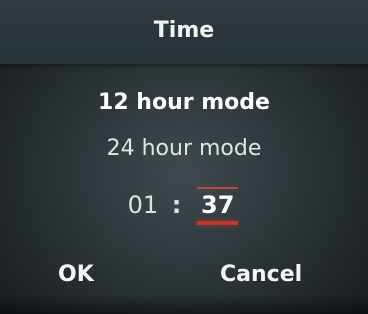 This screenshot has width=368, height=314. What do you see at coordinates (217, 206) in the screenshot?
I see `minute-field: 37` at bounding box center [217, 206].